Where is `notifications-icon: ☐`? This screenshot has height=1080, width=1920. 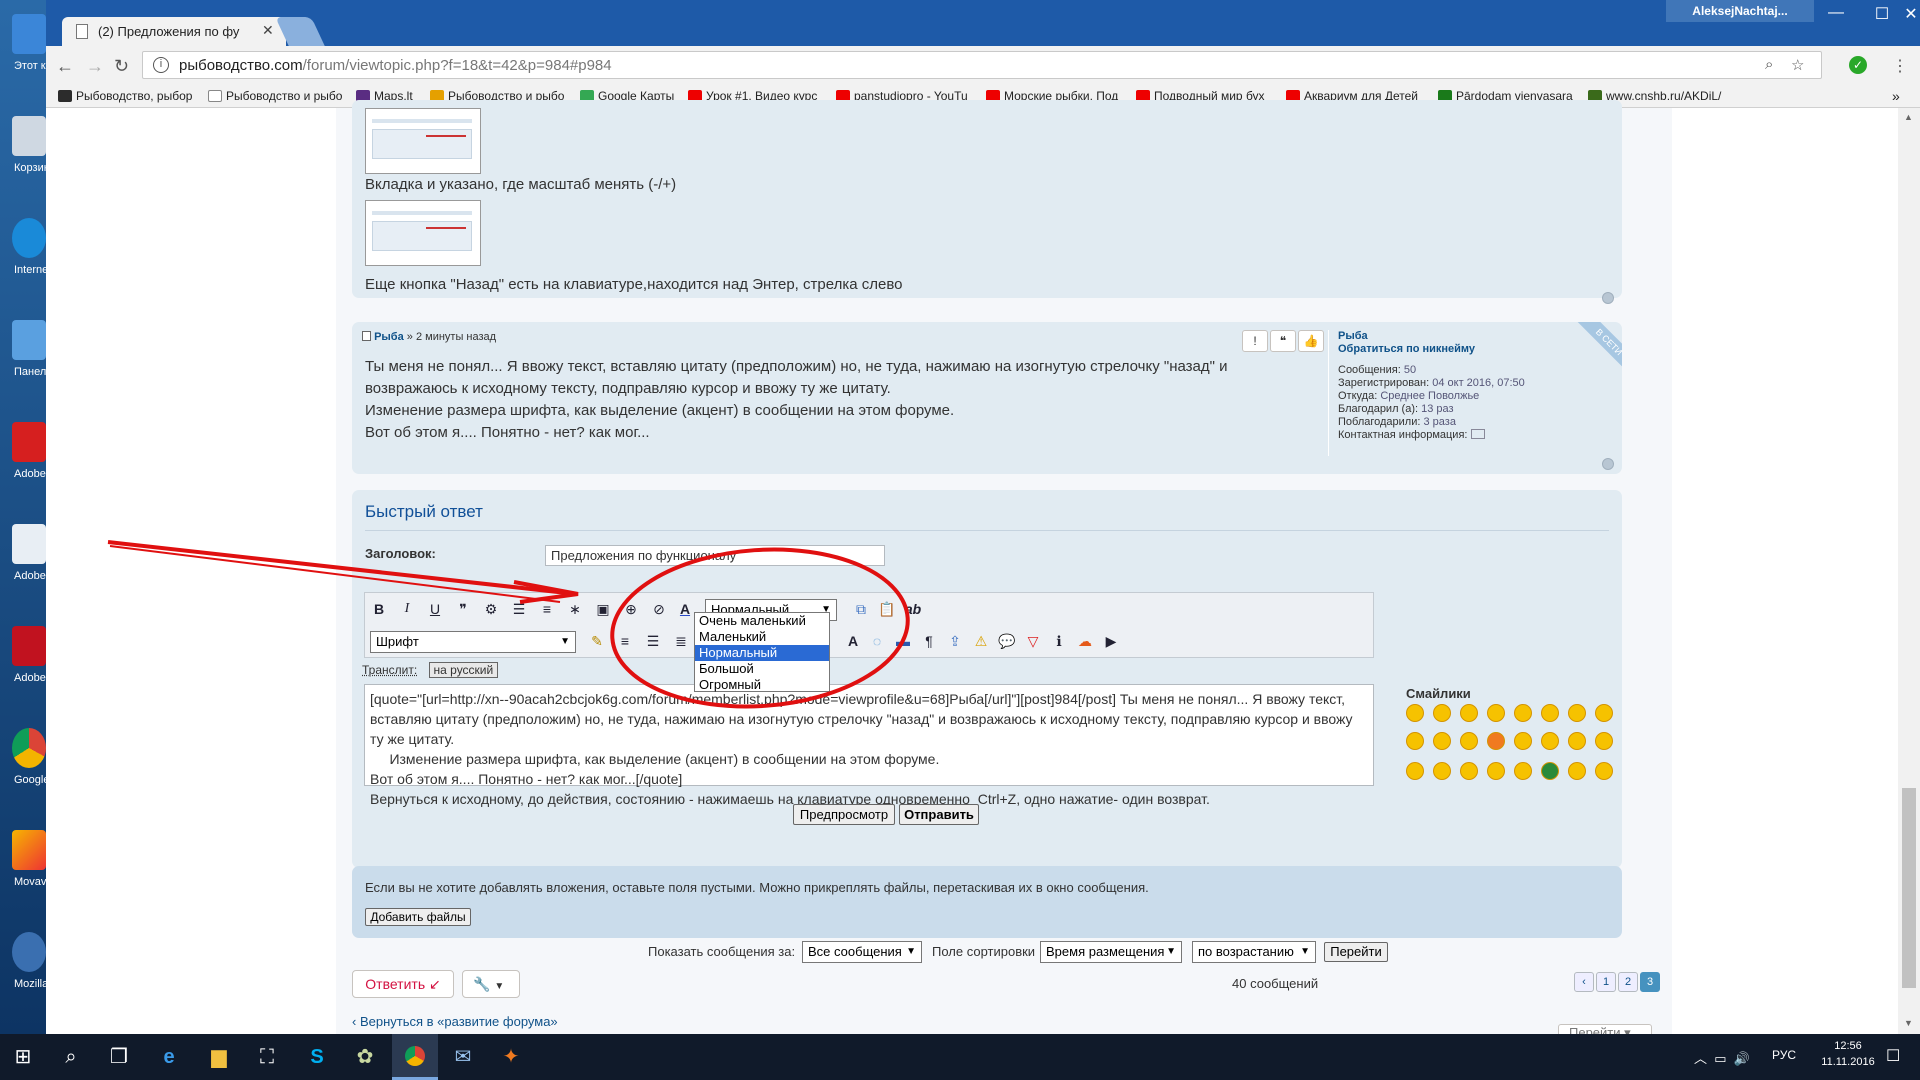
notifications-icon: ☐ is located at coordinates (1893, 1056).